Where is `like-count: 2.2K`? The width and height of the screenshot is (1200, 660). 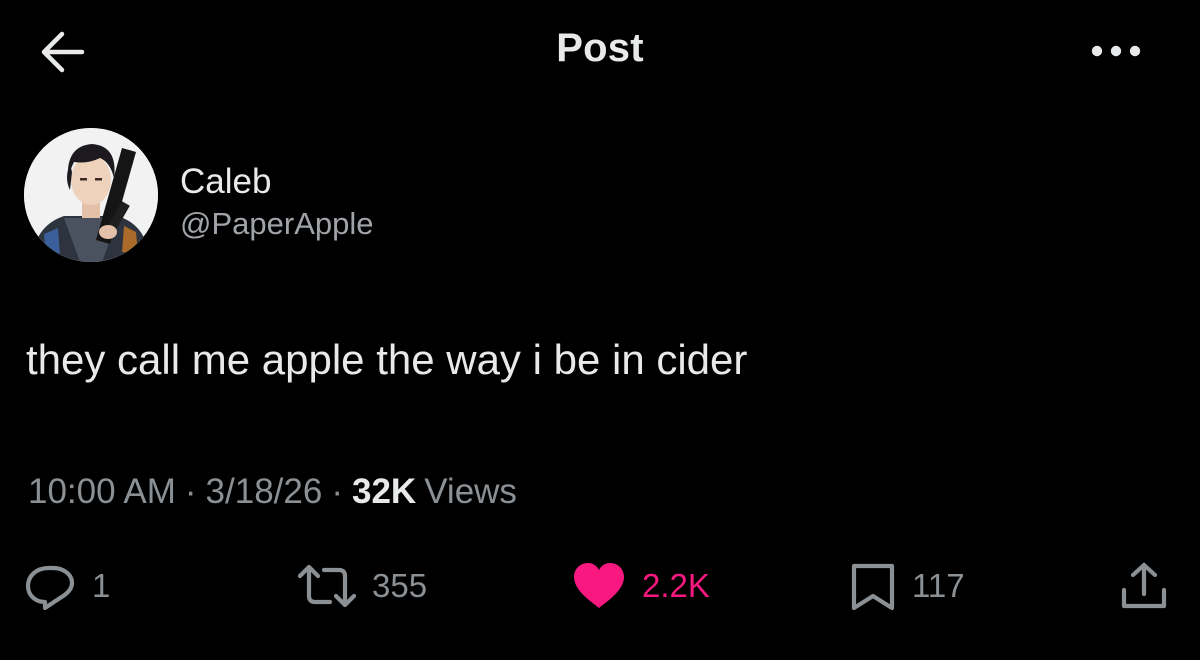
like-count: 2.2K is located at coordinates (676, 585).